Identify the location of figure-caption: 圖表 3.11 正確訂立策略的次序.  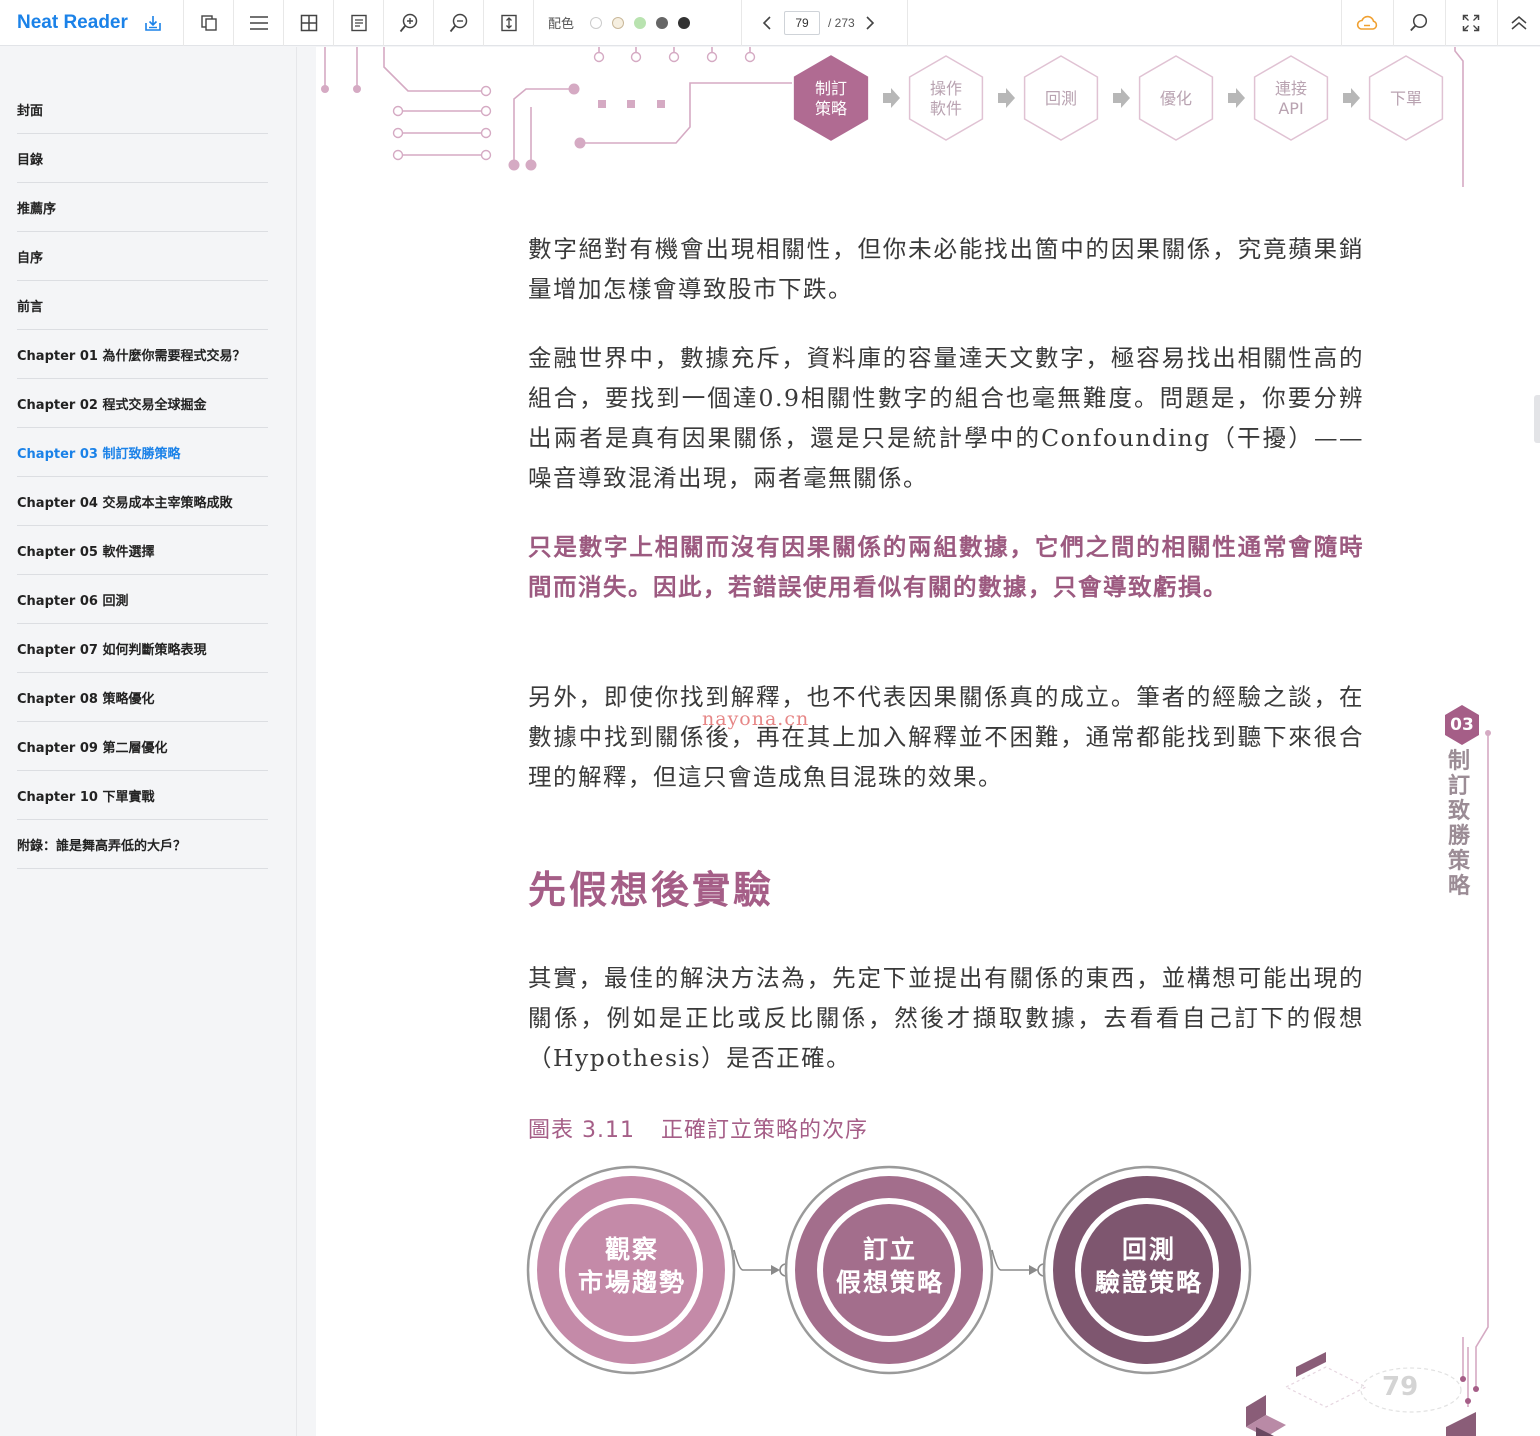
(698, 1128).